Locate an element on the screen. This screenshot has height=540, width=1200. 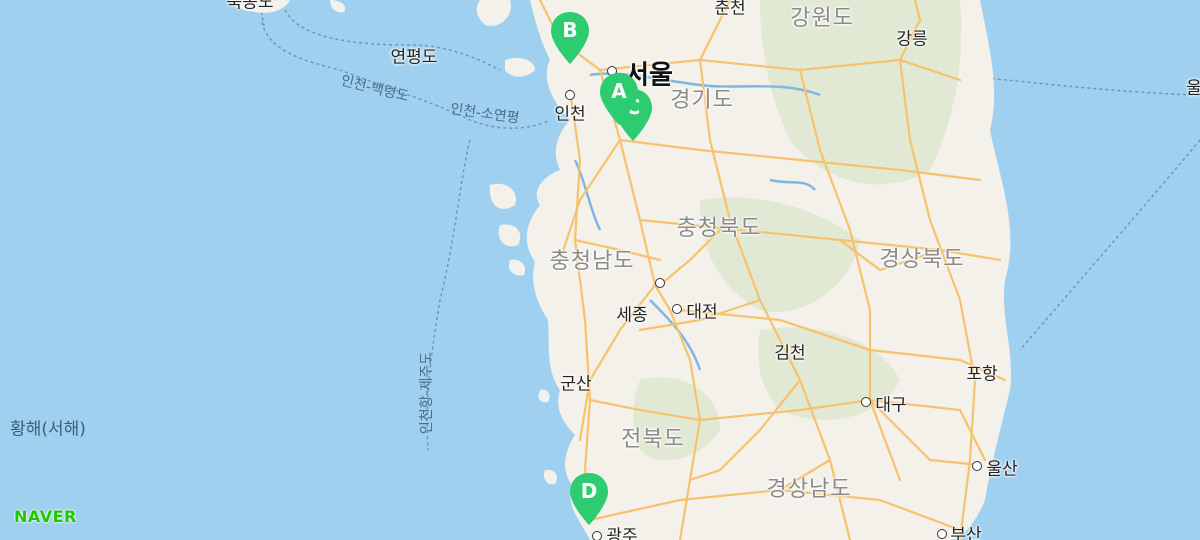
label-gunsan: 군산 is located at coordinates (576, 384).